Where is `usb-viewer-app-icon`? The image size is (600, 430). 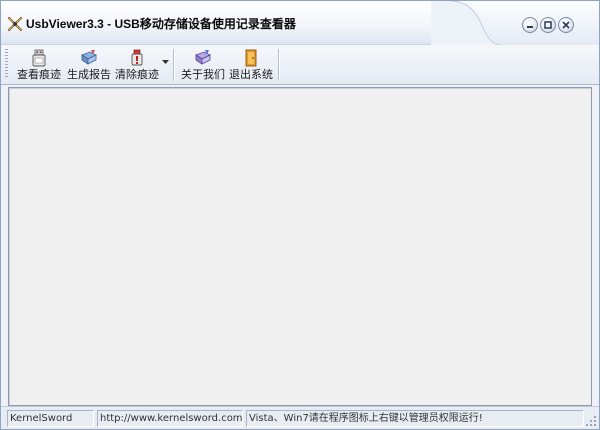 usb-viewer-app-icon is located at coordinates (15, 24).